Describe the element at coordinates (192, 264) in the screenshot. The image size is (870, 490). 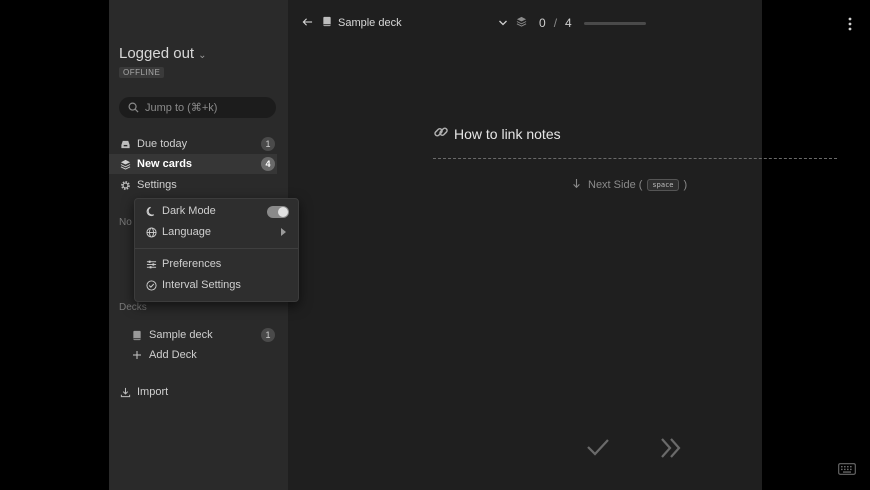
I see `menu-item-label: Preferences` at that location.